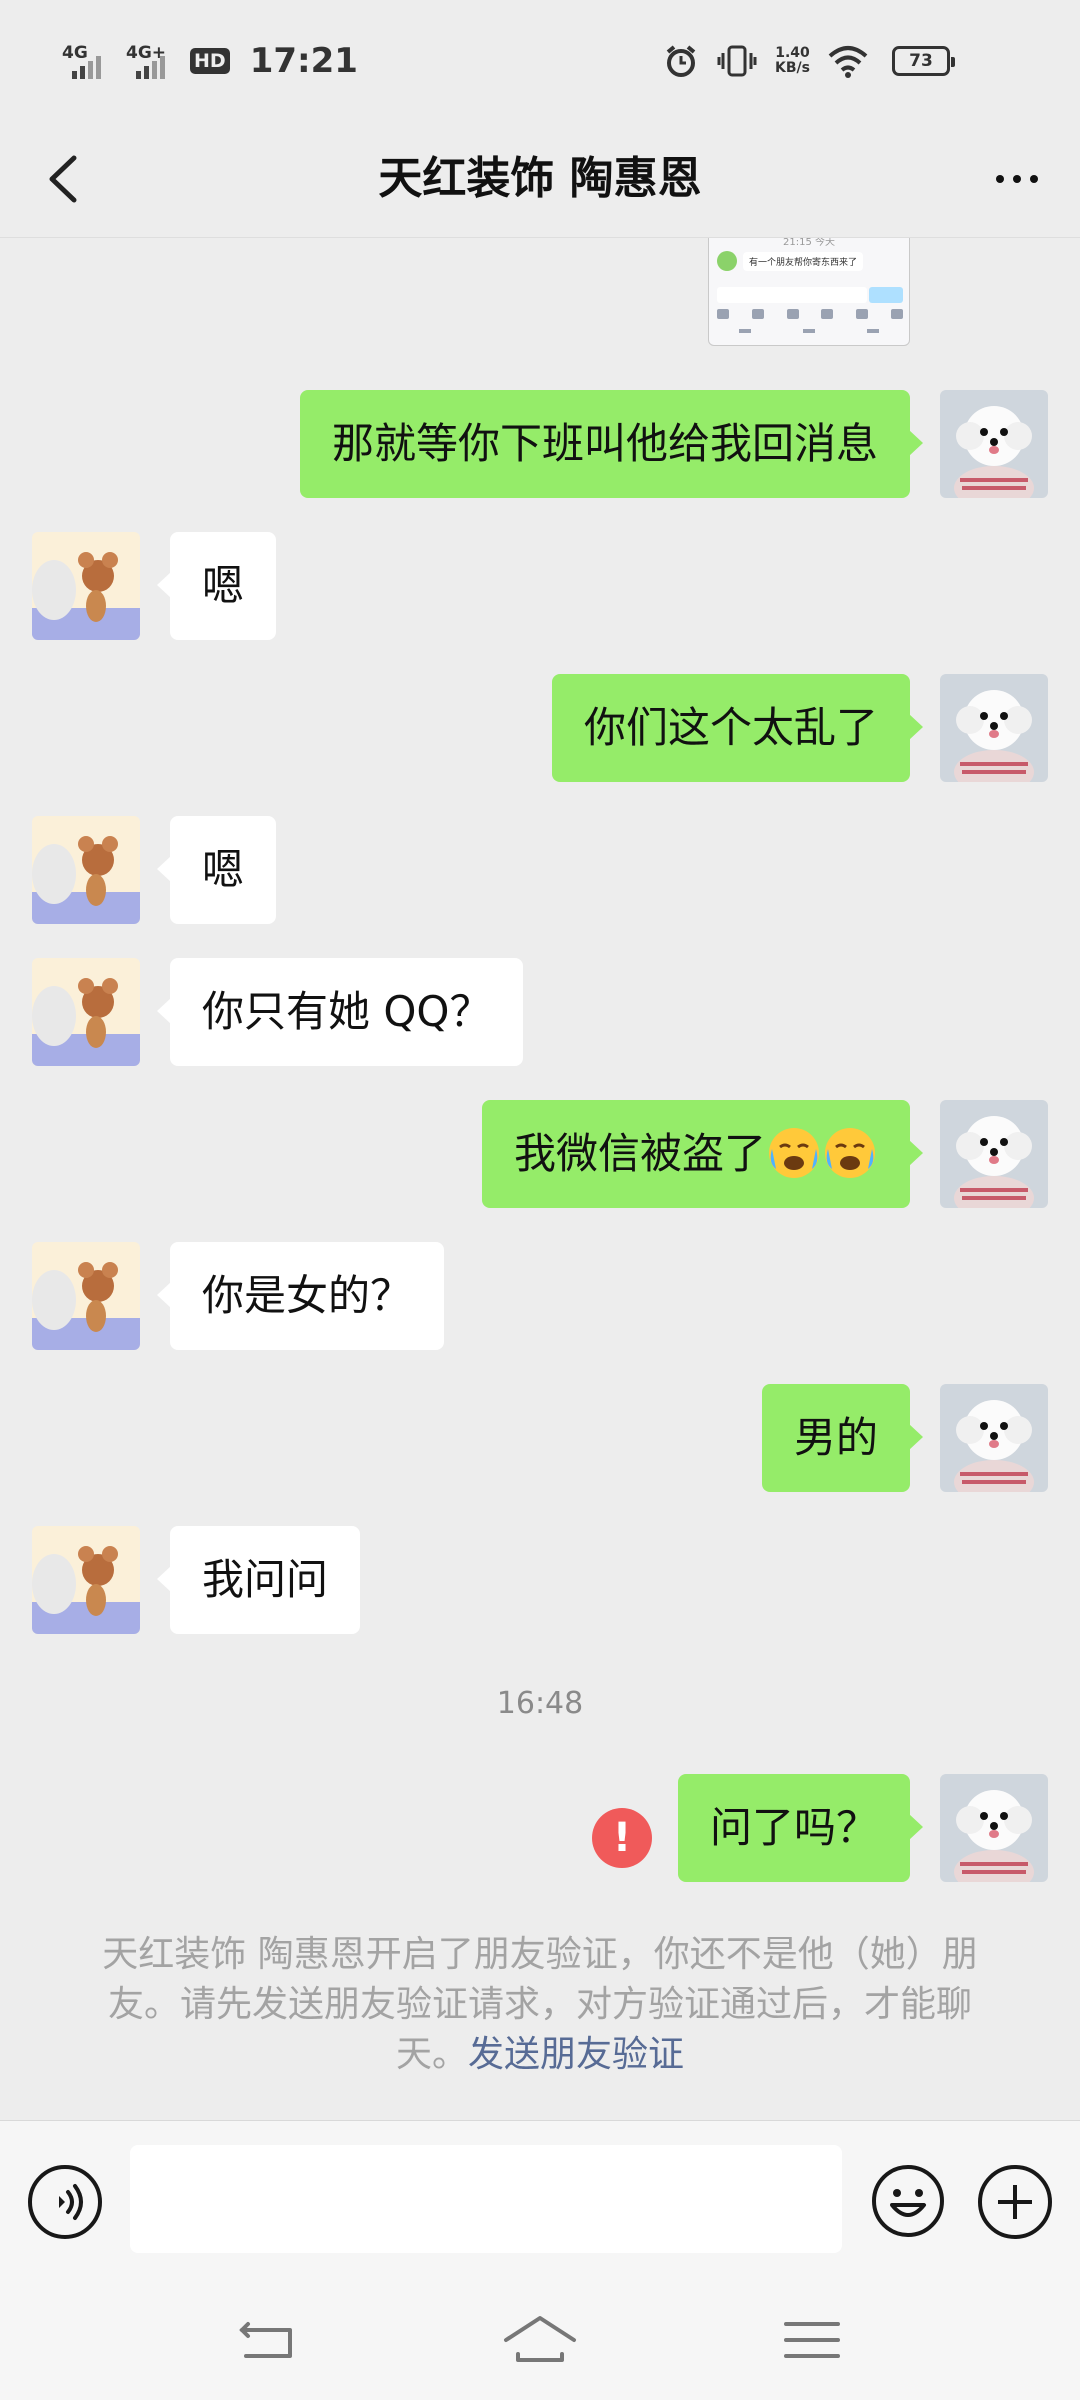  I want to click on message-bubble-received: 我问问, so click(258, 1580).